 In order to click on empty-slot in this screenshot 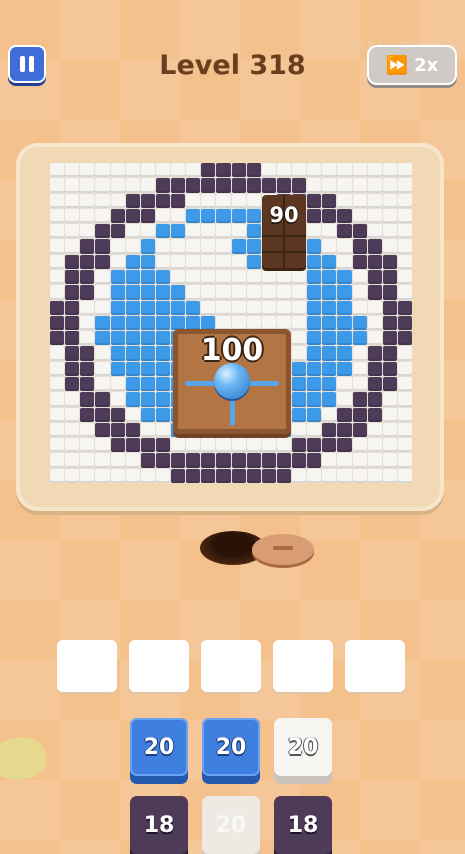, I will do `click(231, 666)`.